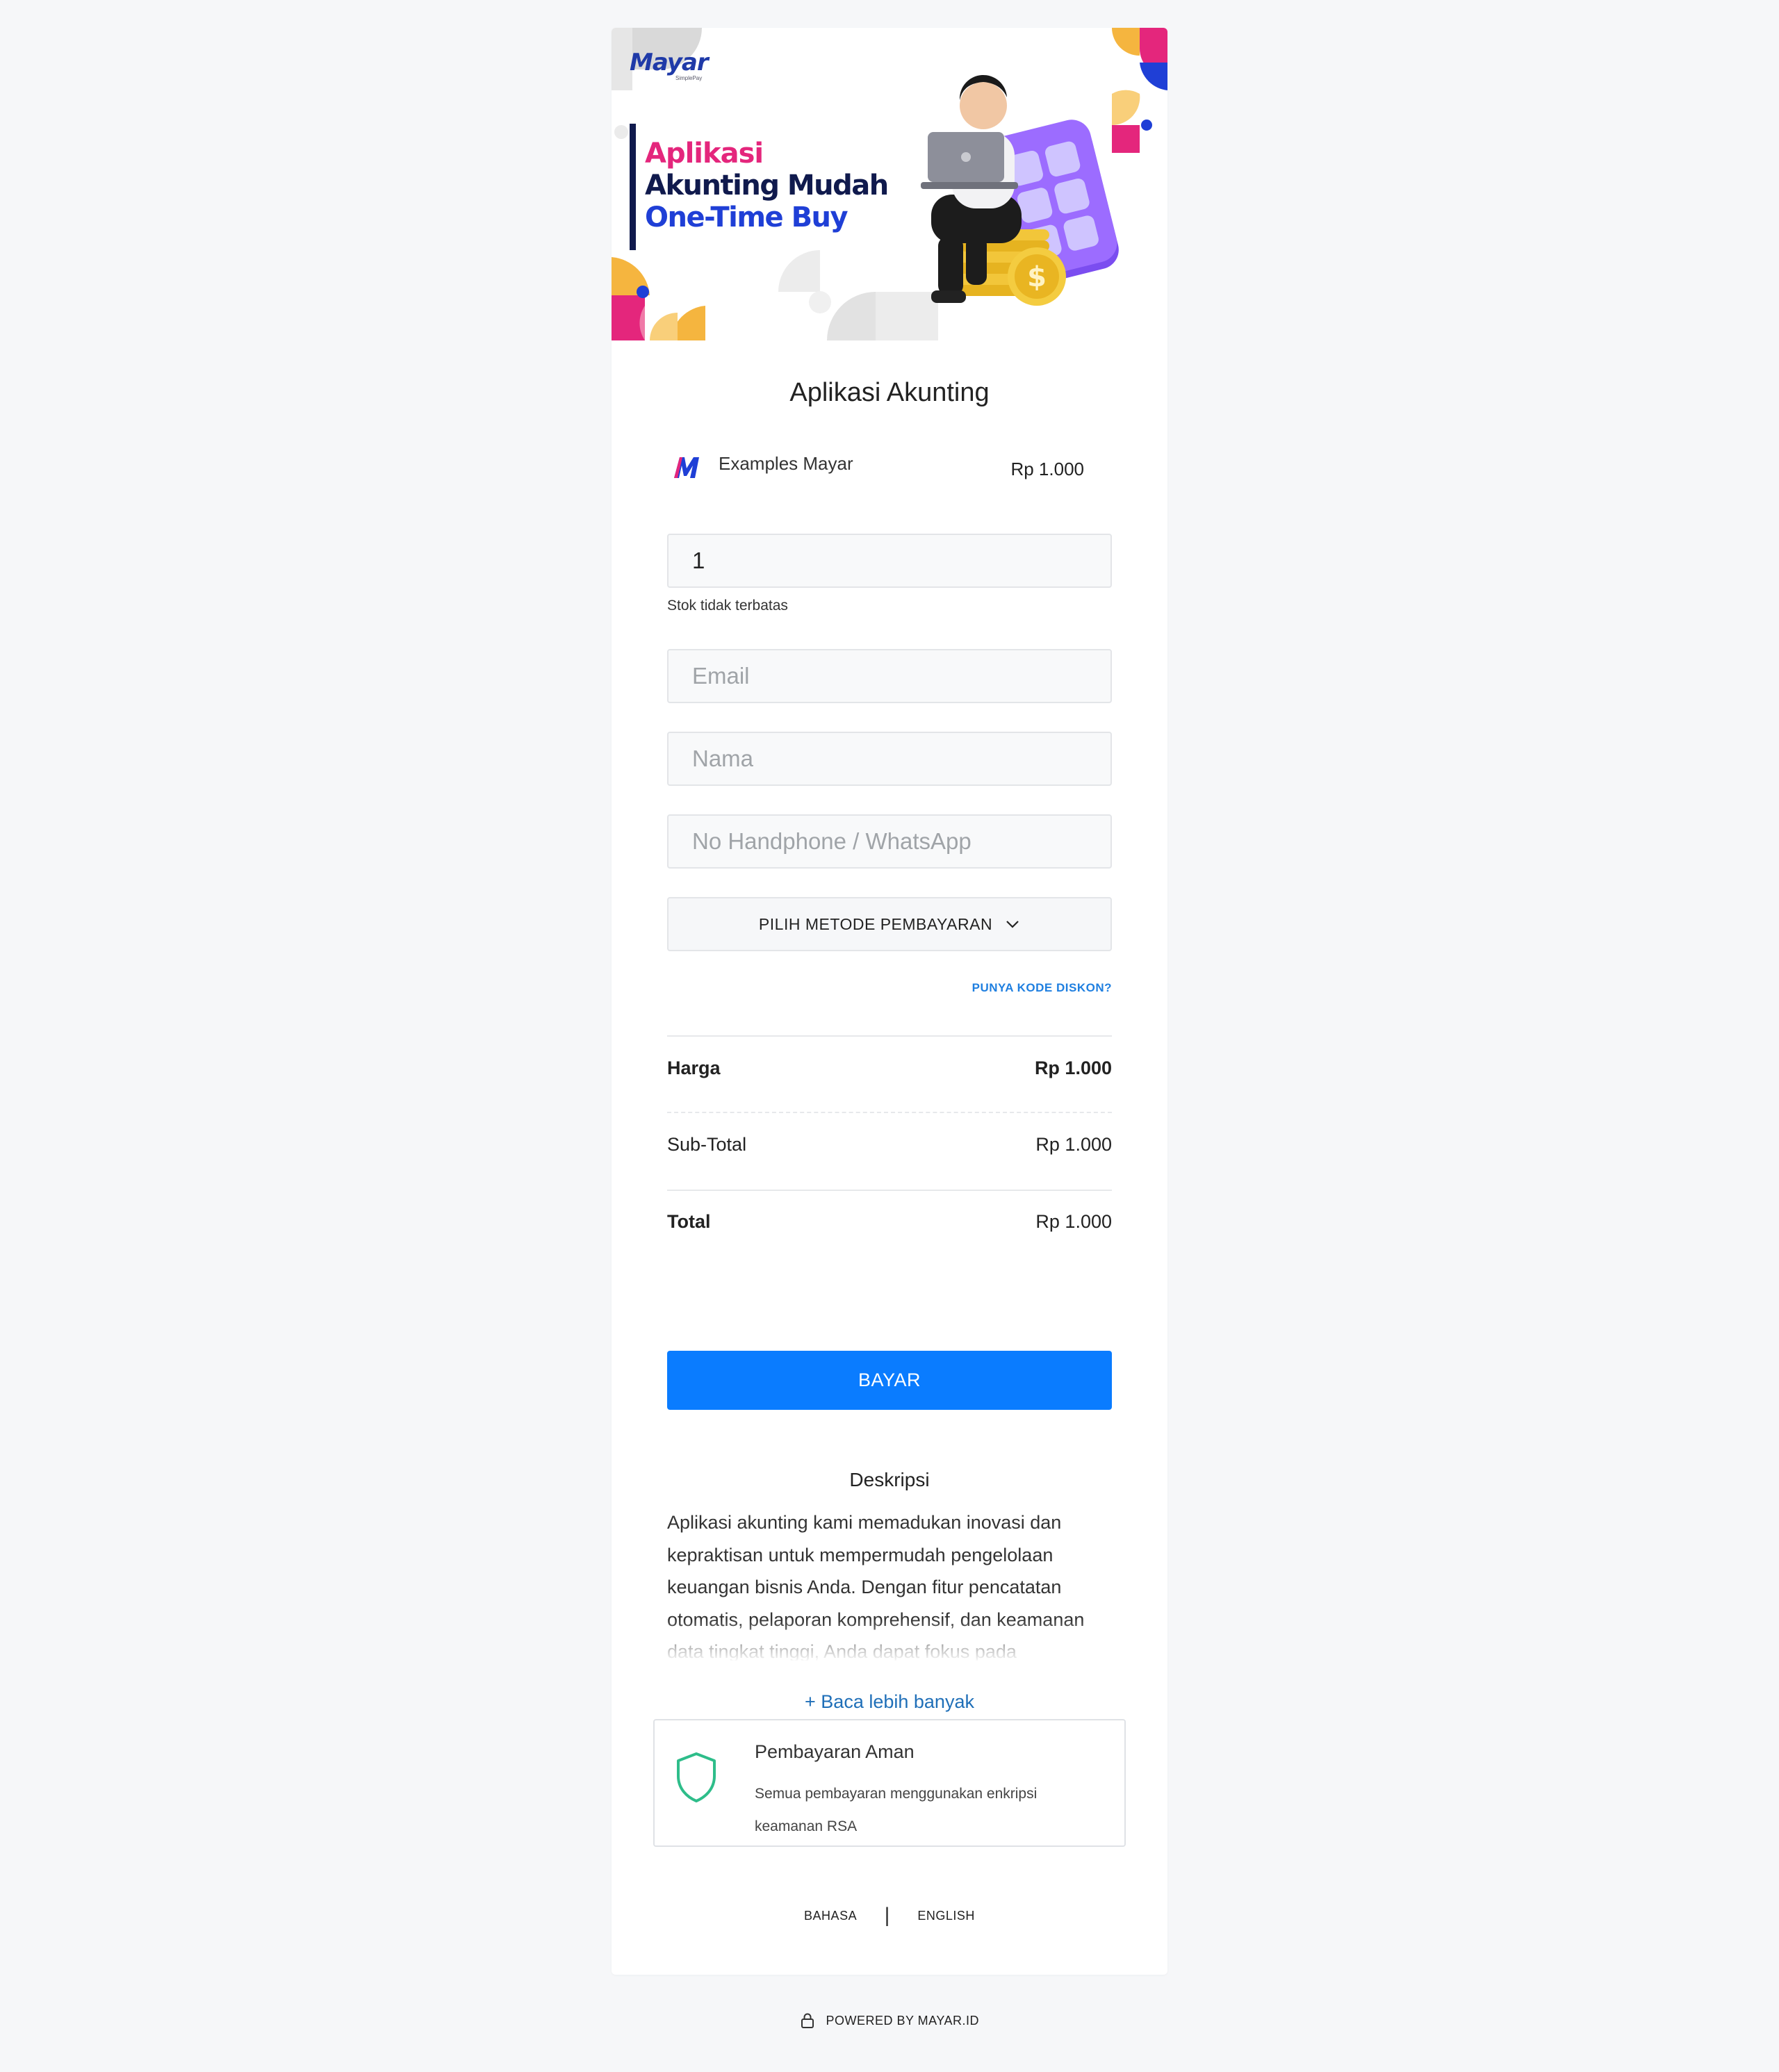 The width and height of the screenshot is (1779, 2072). Describe the element at coordinates (889, 759) in the screenshot. I see `name-field` at that location.